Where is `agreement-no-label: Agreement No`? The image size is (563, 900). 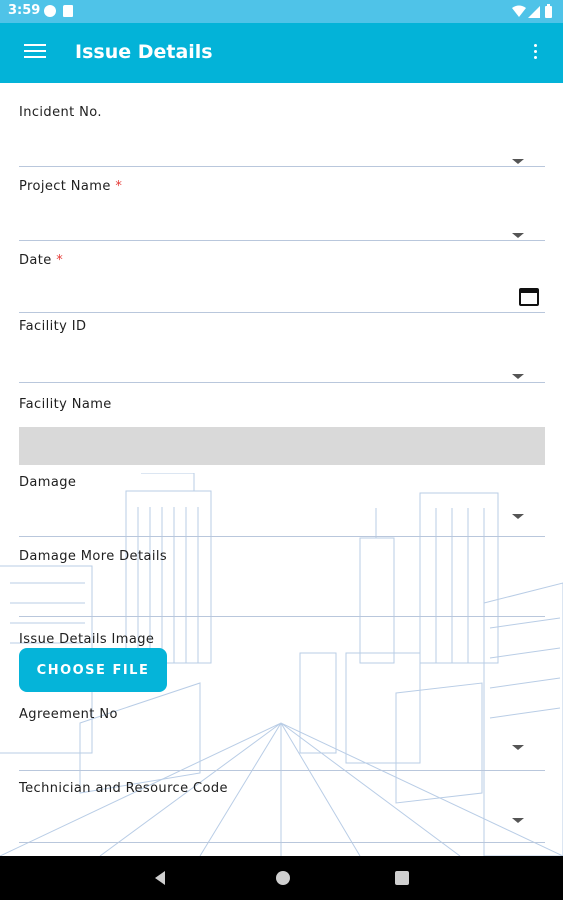 agreement-no-label: Agreement No is located at coordinates (68, 714).